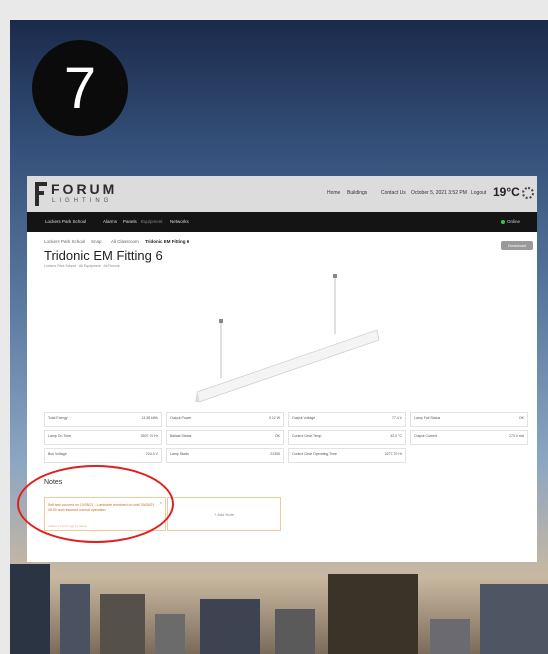  I want to click on step-number-badge: 7, so click(80, 88).